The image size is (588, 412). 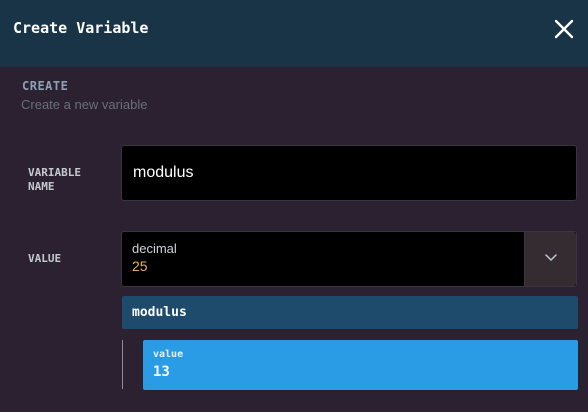 What do you see at coordinates (140, 266) in the screenshot?
I see `value-number: 25` at bounding box center [140, 266].